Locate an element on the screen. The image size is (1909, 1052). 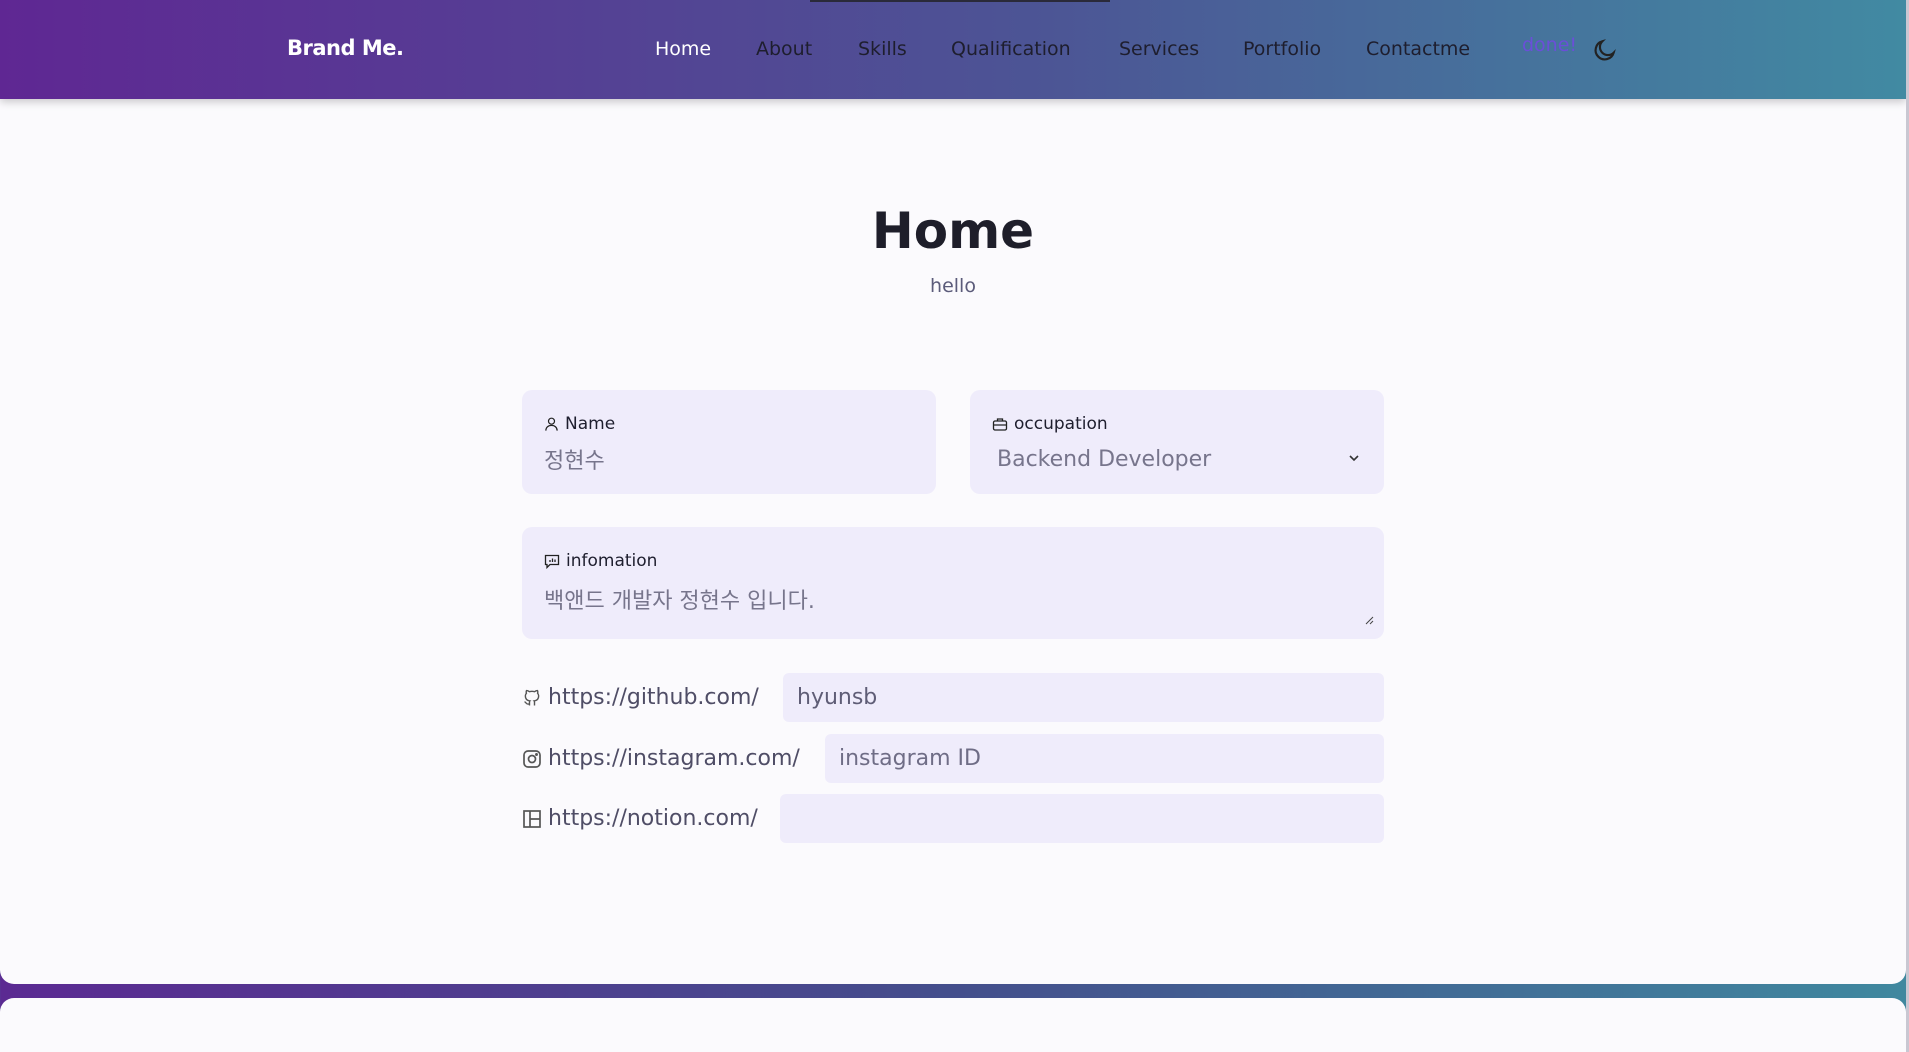
brand-logo: Brand Me. is located at coordinates (345, 48).